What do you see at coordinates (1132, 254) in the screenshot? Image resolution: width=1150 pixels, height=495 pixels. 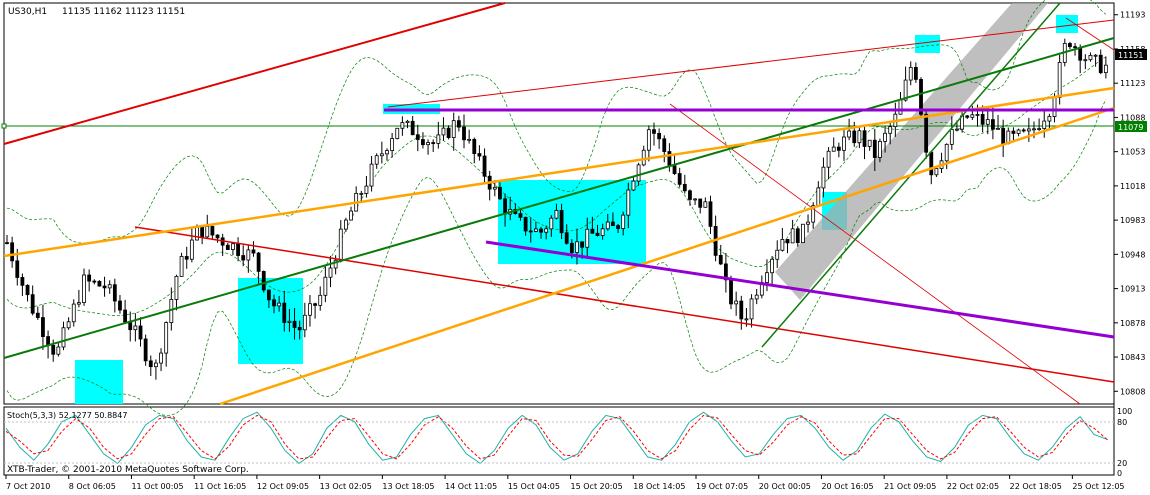 I see `price-tick-label: 10948` at bounding box center [1132, 254].